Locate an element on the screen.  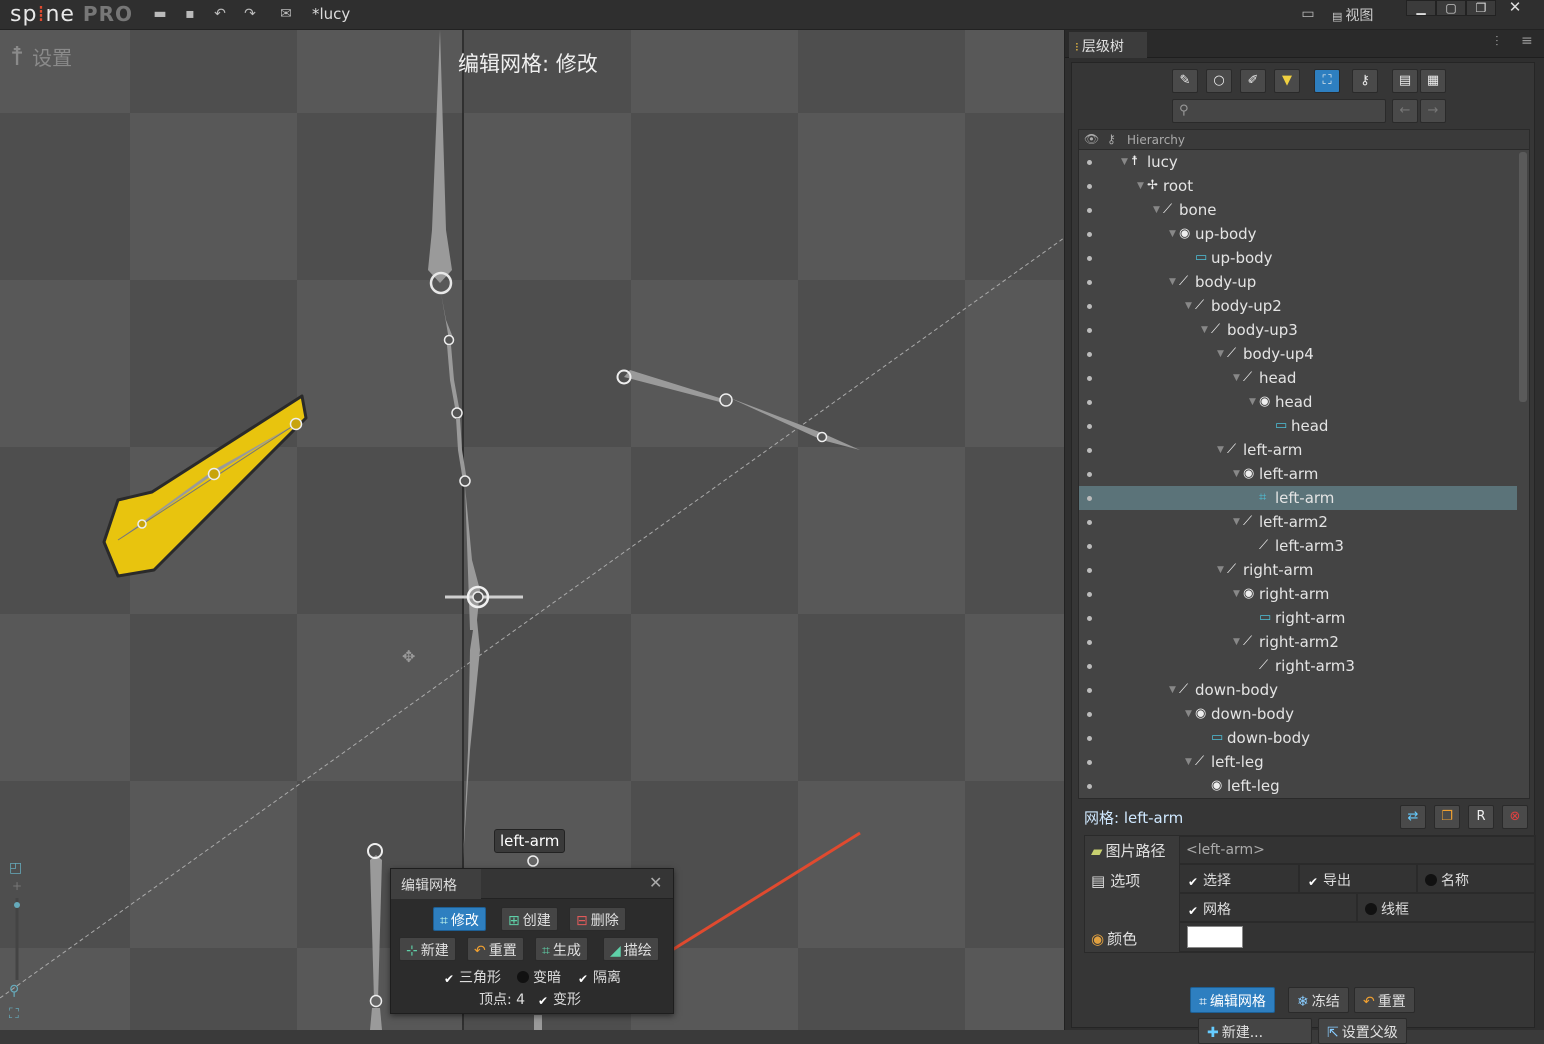
rename-icon: R is located at coordinates (1481, 817).